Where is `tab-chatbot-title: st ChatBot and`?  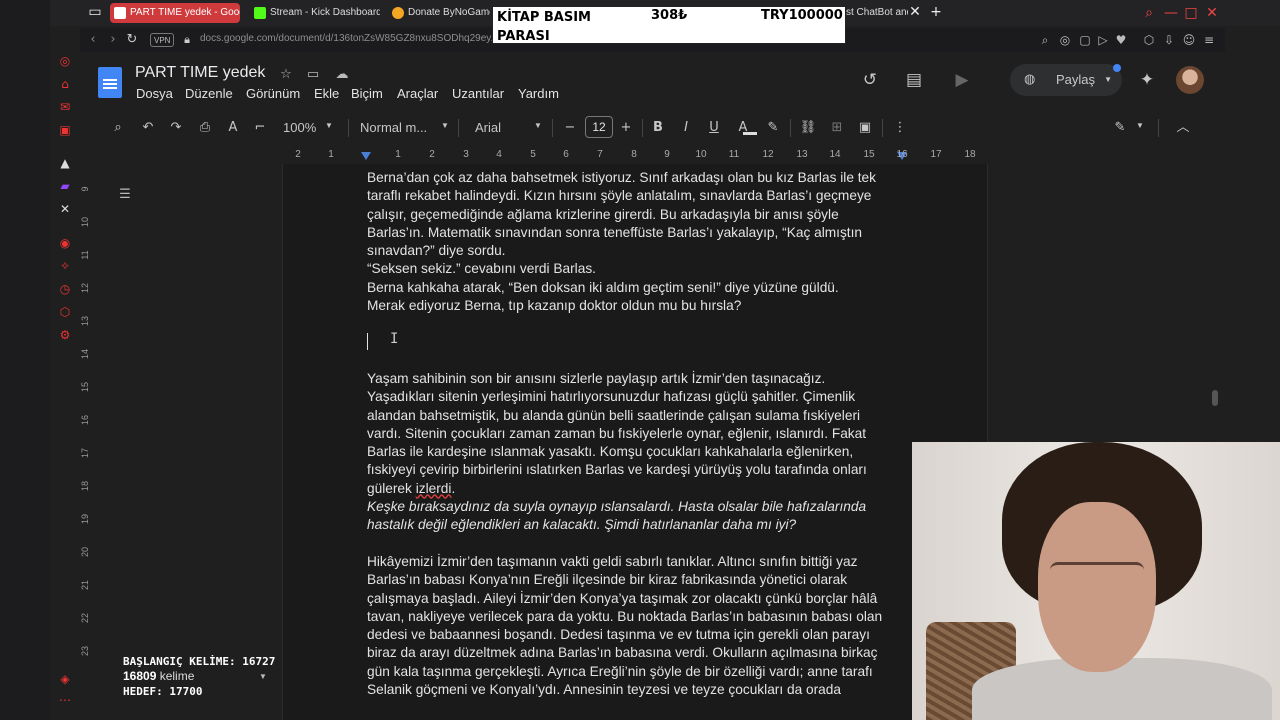 tab-chatbot-title: st ChatBot and is located at coordinates (877, 12).